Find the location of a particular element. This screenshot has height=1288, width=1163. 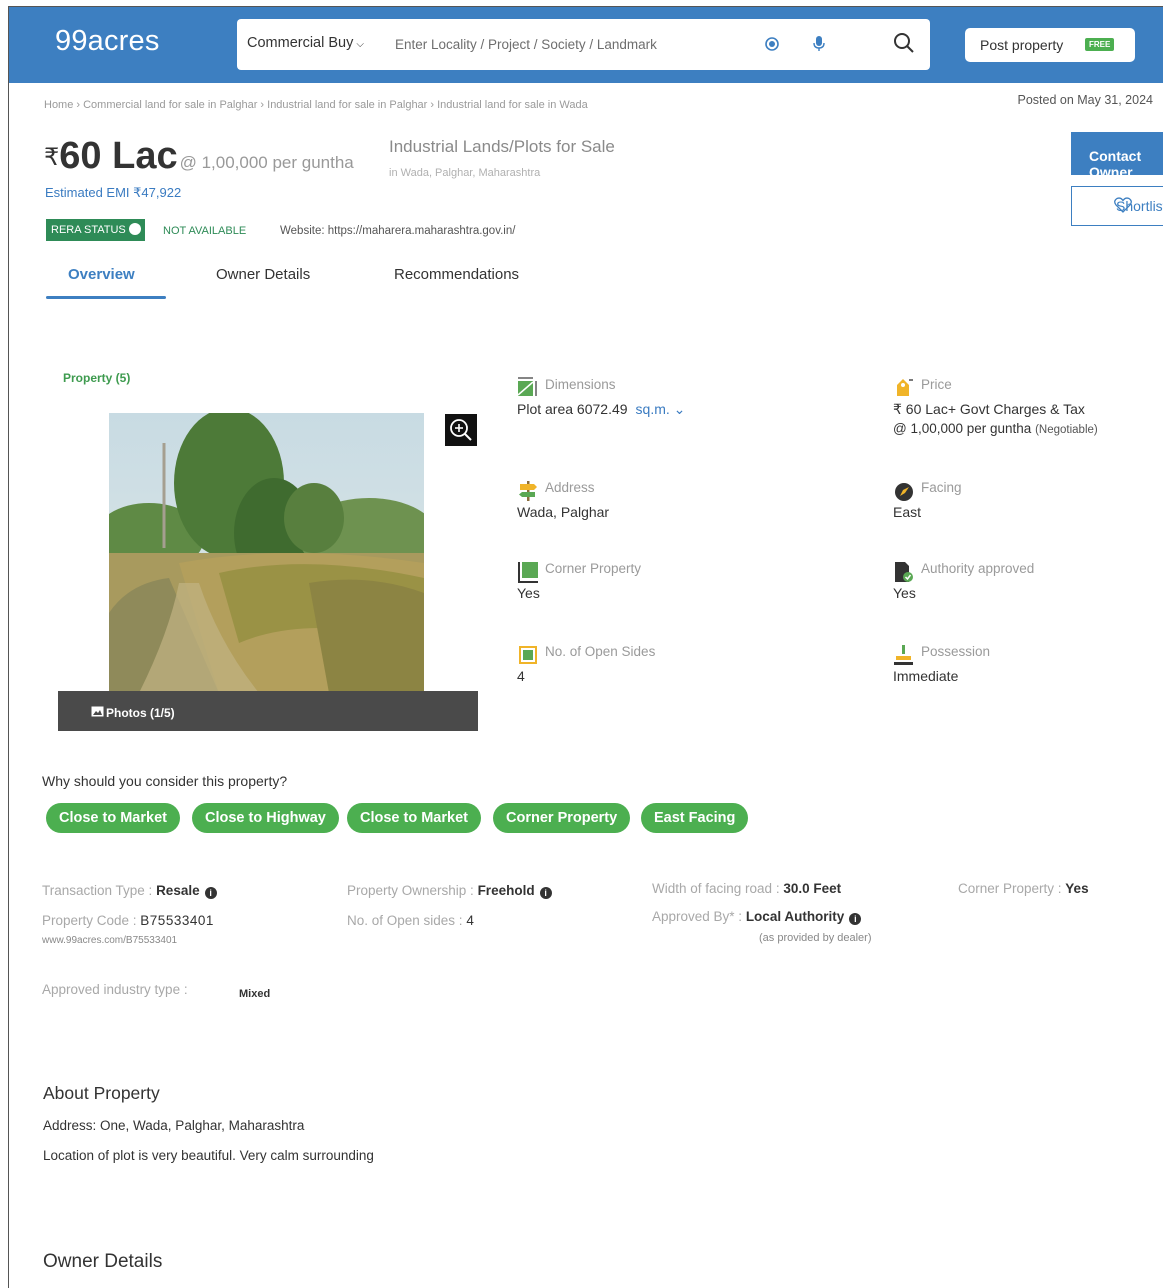

search-type-dropdown: Commercial Buy ⌵ is located at coordinates (305, 43).